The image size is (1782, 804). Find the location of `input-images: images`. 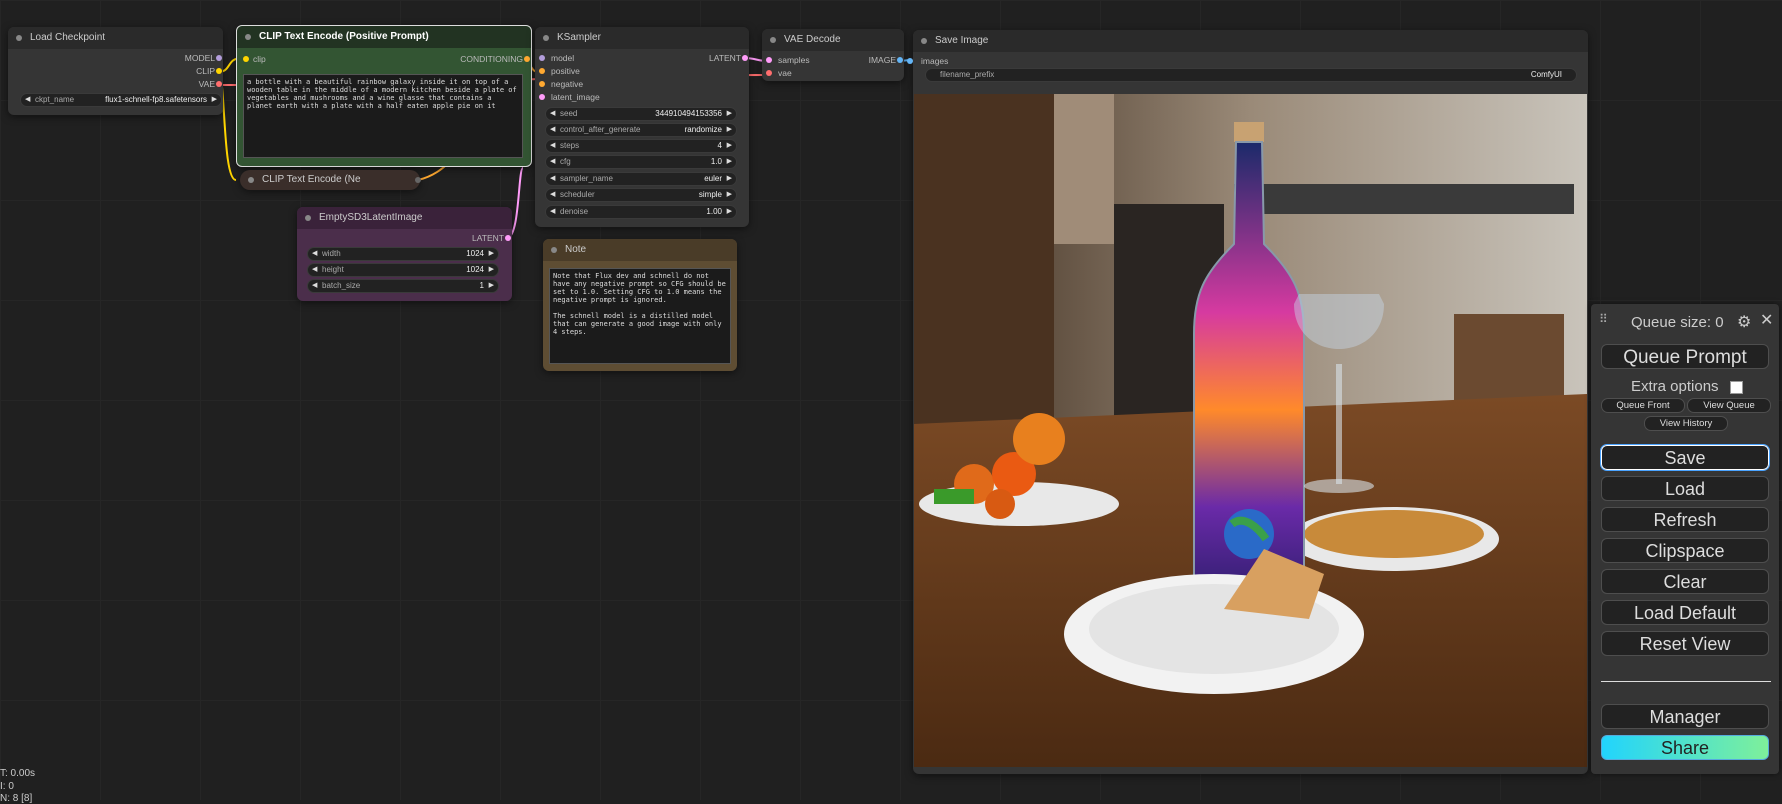

input-images: images is located at coordinates (947, 61).